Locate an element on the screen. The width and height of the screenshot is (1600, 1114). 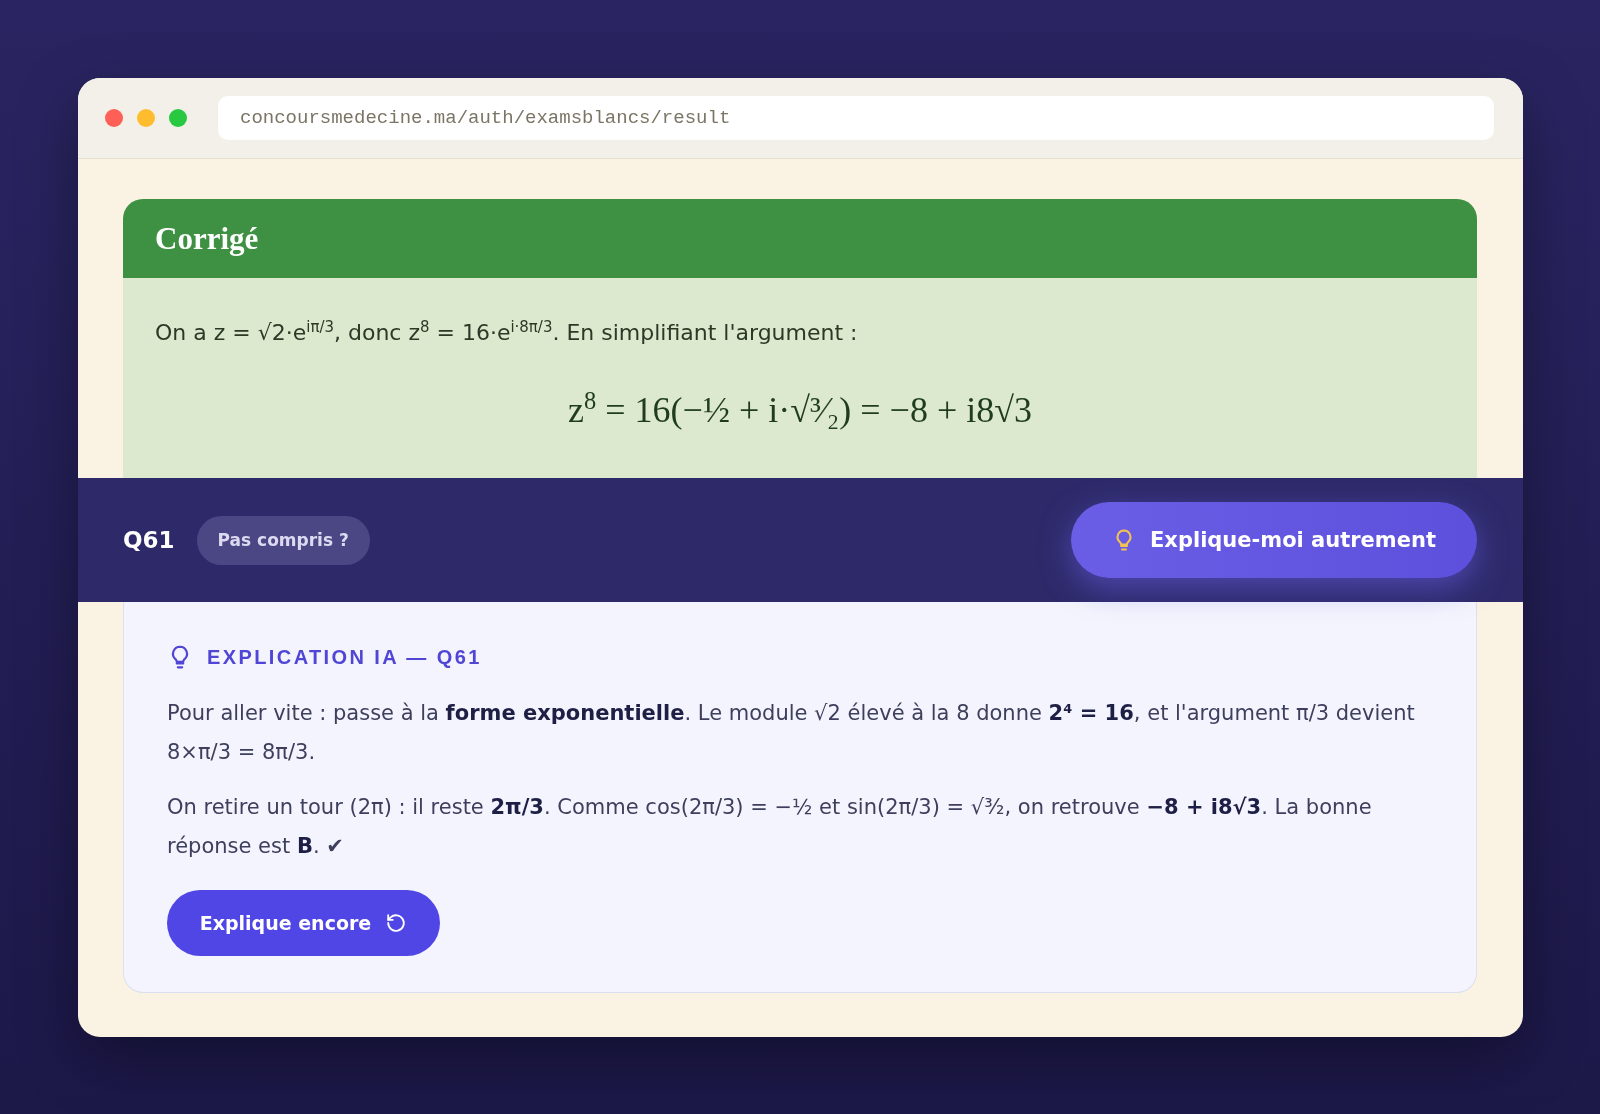
not-understood-button: Pas compris ? is located at coordinates (283, 540).